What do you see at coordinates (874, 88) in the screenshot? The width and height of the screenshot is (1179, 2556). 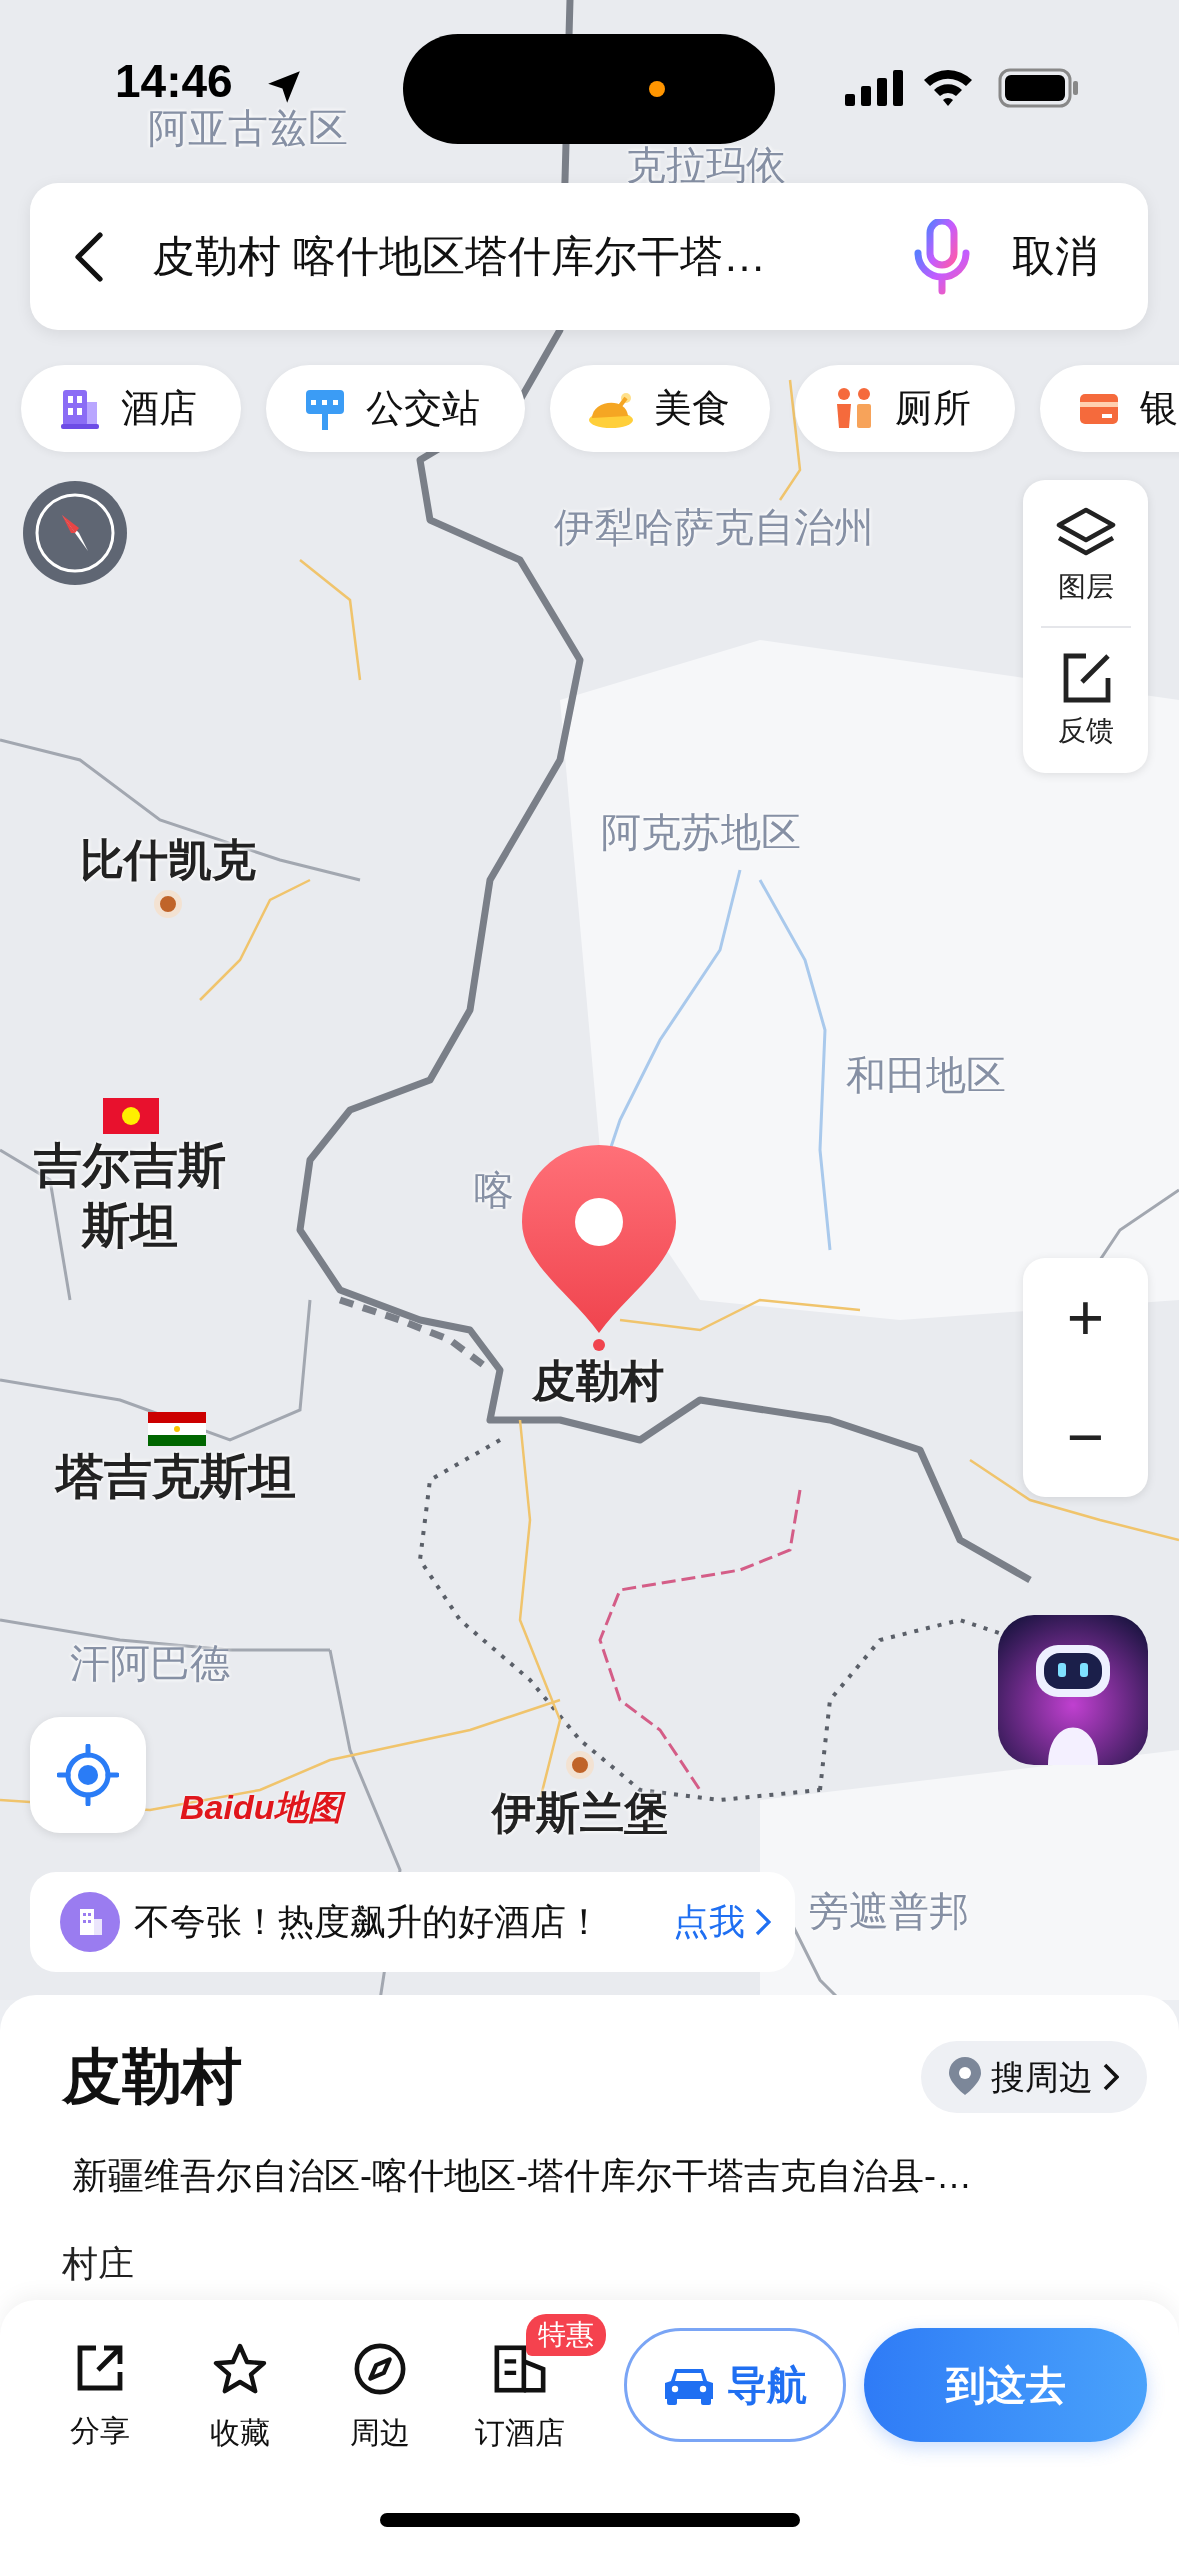 I see `signal-icon` at bounding box center [874, 88].